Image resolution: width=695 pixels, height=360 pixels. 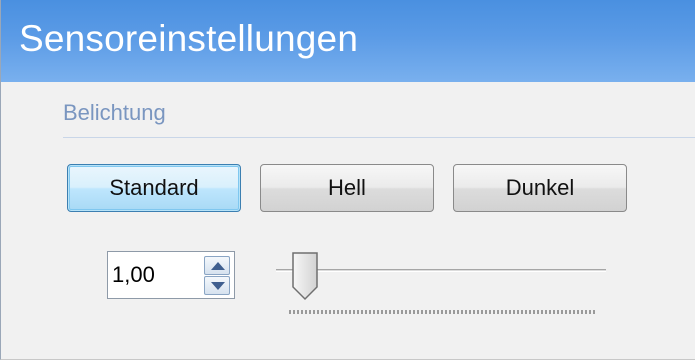 I want to click on standard-button: Standard, so click(x=154, y=188).